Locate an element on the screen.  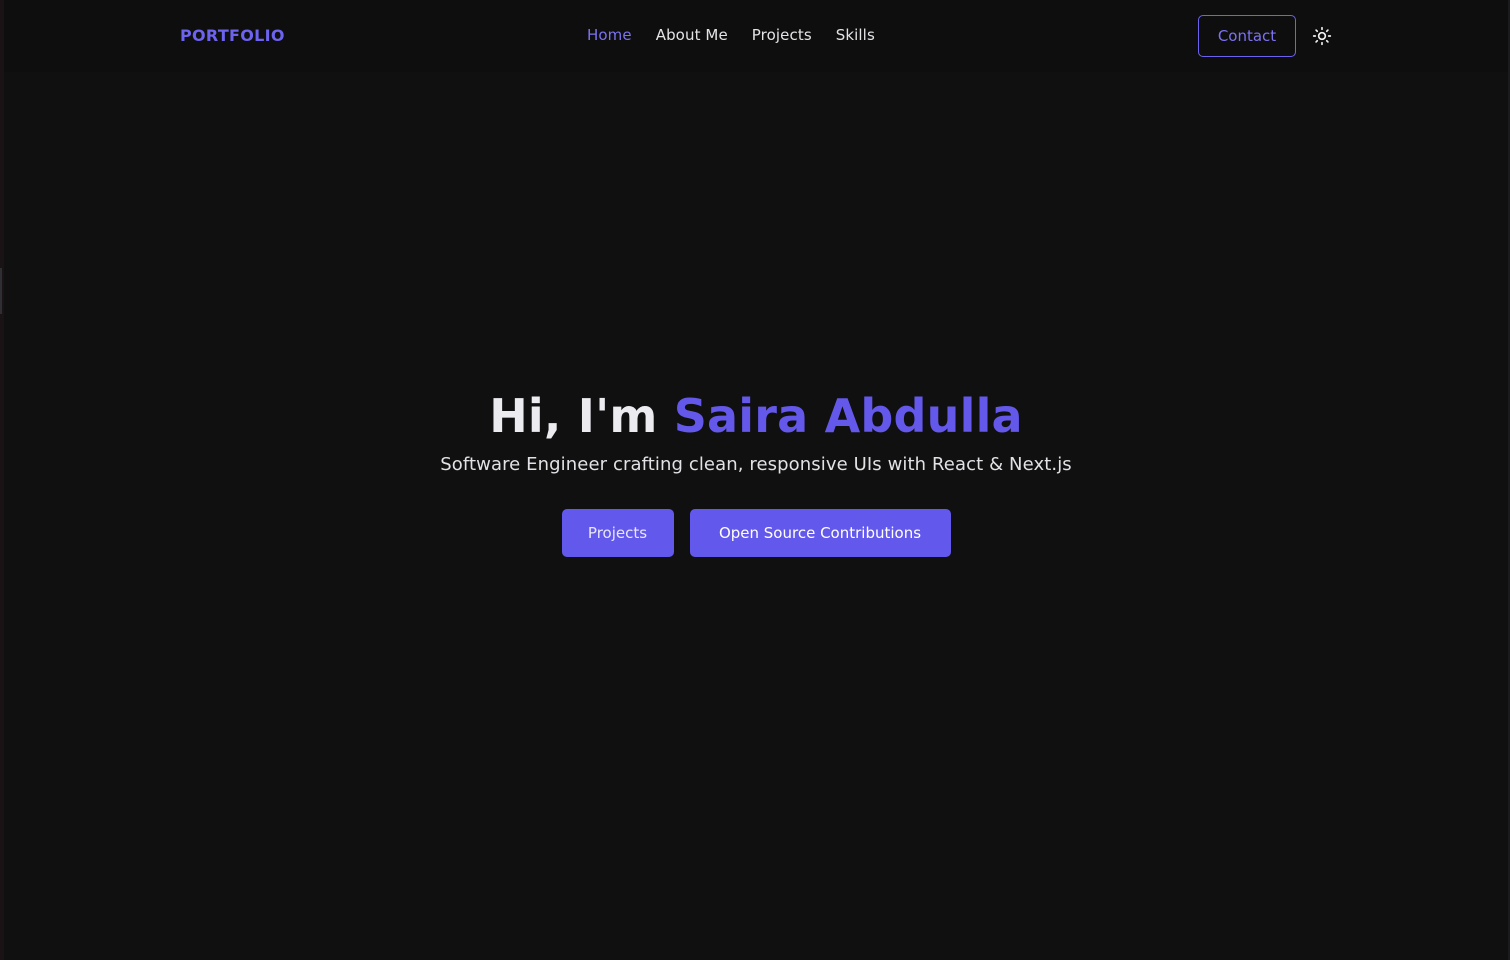
window-edge-handle is located at coordinates (1, 291).